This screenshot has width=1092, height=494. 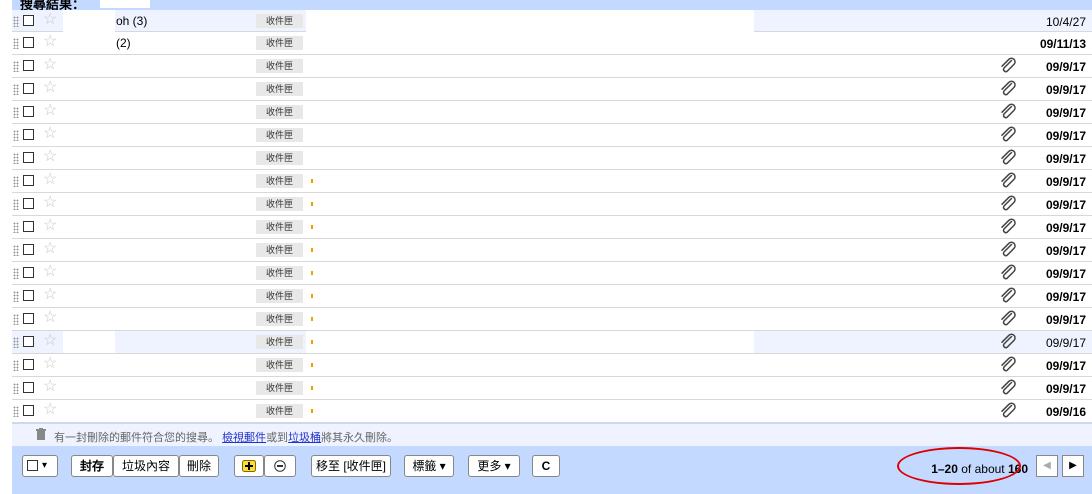 I want to click on select-menu-button: ▾, so click(x=40, y=466).